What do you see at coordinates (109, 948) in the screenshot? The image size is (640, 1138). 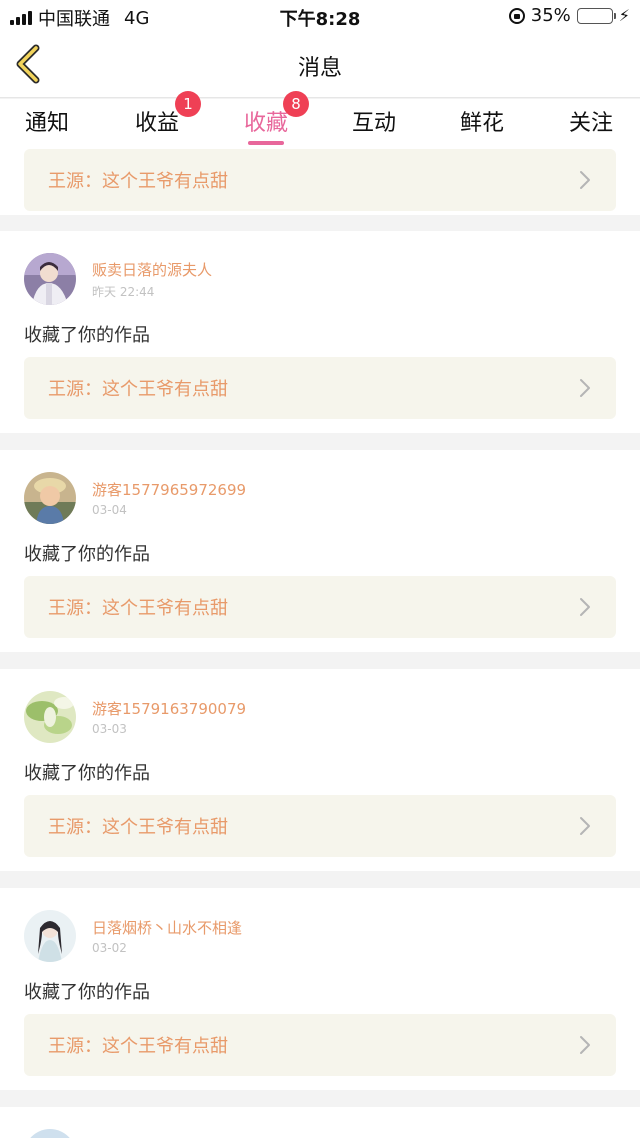 I see `timestamp: 03-02` at bounding box center [109, 948].